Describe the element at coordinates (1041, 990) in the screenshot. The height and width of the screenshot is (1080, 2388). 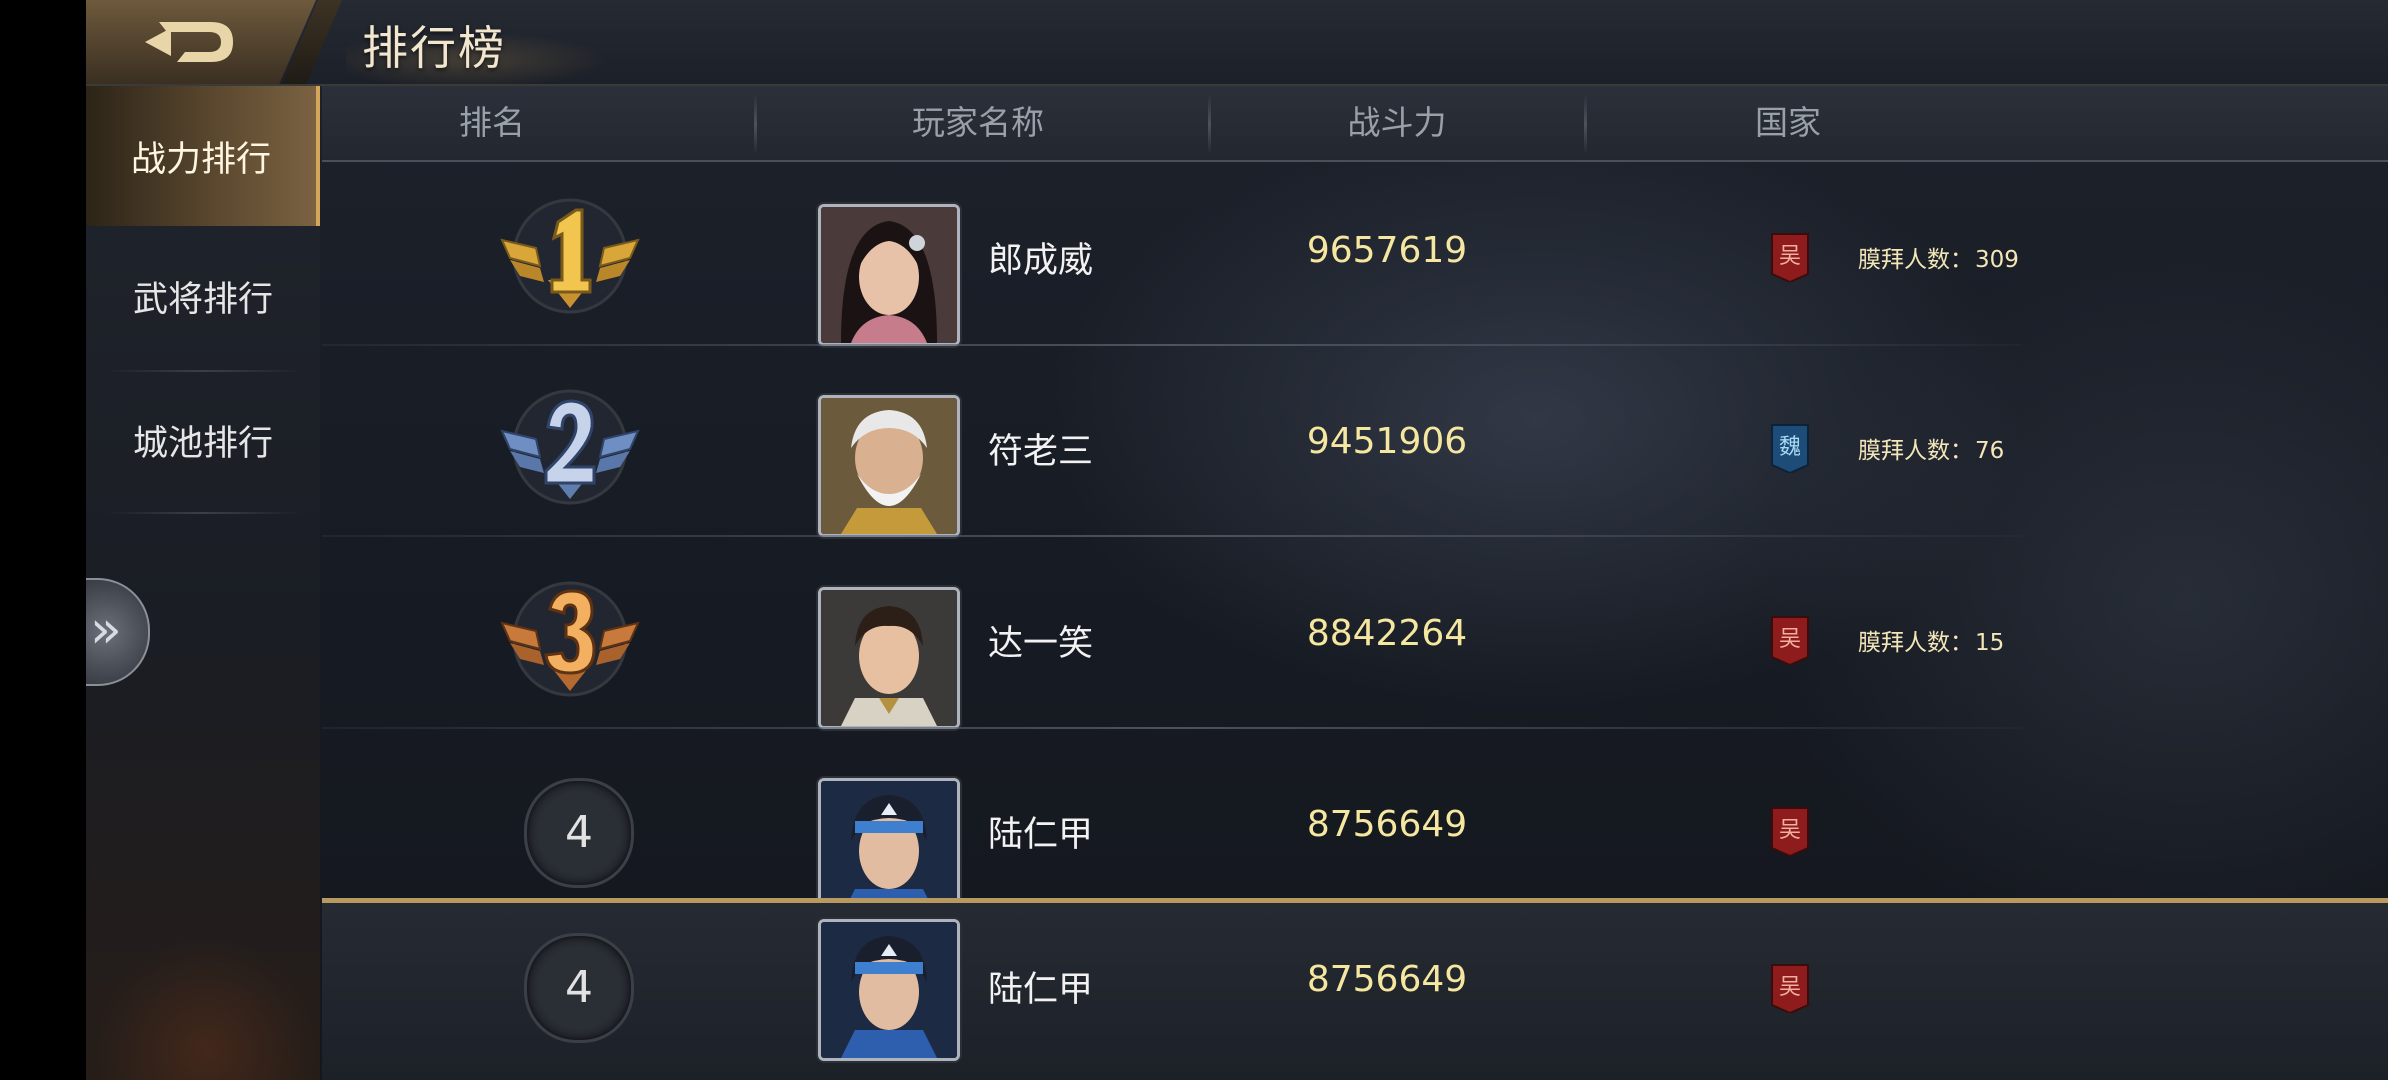
I see `my-player-name: 陆仁甲` at that location.